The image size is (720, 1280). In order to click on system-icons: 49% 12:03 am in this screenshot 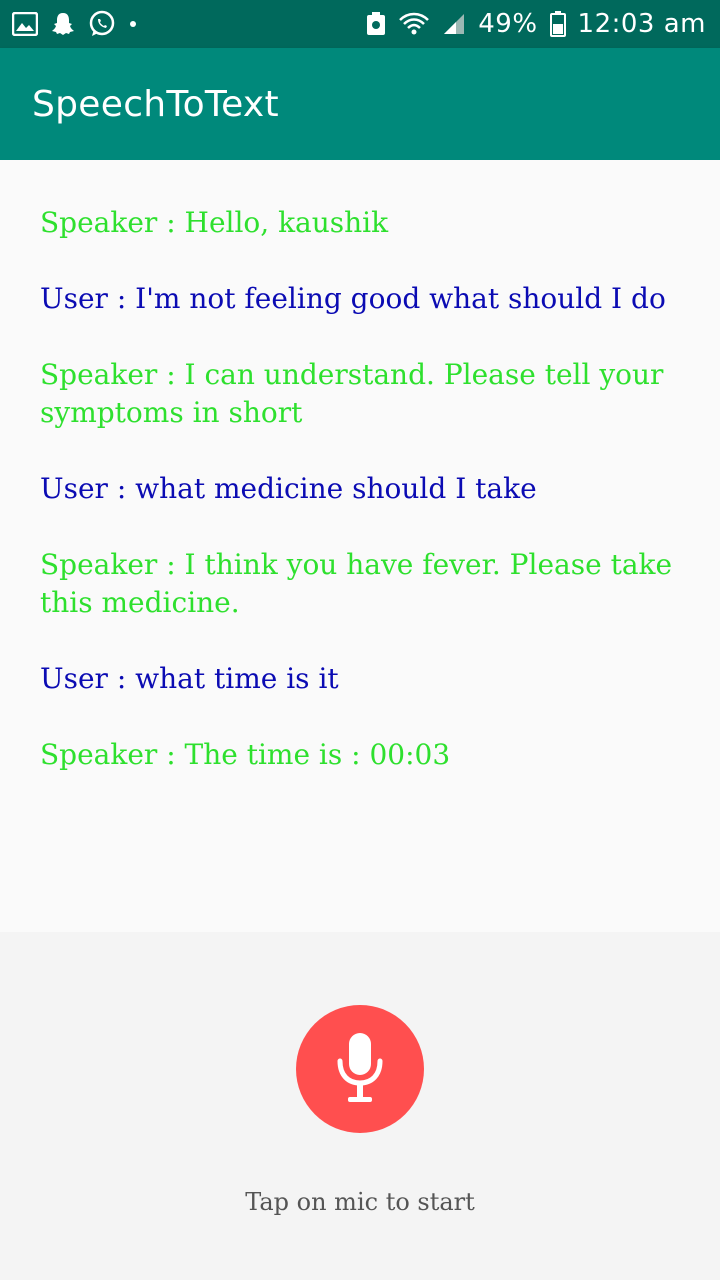, I will do `click(536, 24)`.